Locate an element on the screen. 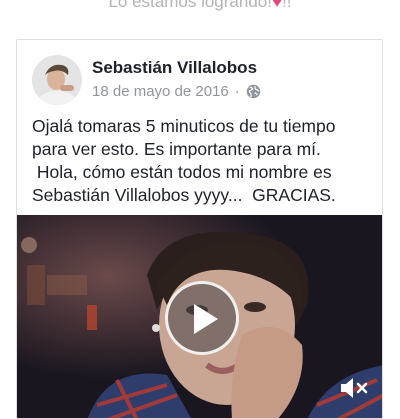 The image size is (400, 419). author-name: Sebastián Villalobos is located at coordinates (174, 68).